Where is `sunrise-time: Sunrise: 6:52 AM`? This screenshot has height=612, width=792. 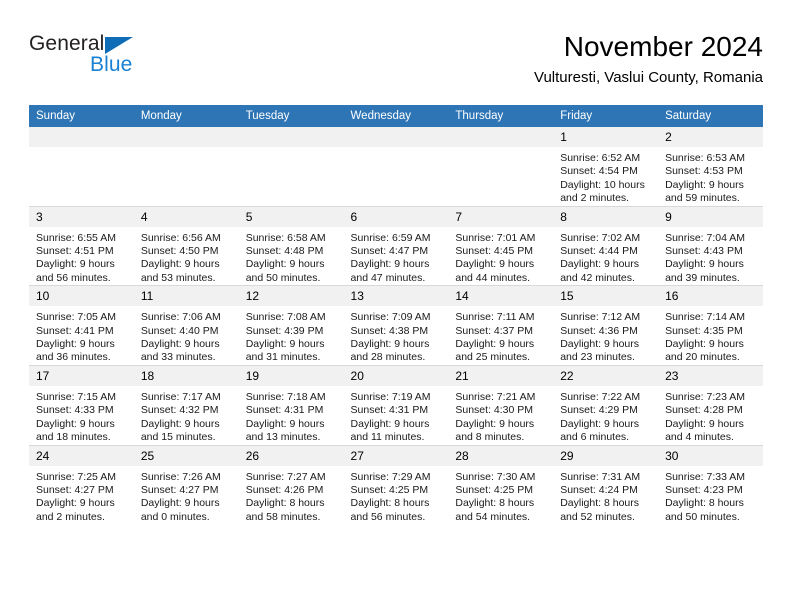 sunrise-time: Sunrise: 6:52 AM is located at coordinates (600, 158).